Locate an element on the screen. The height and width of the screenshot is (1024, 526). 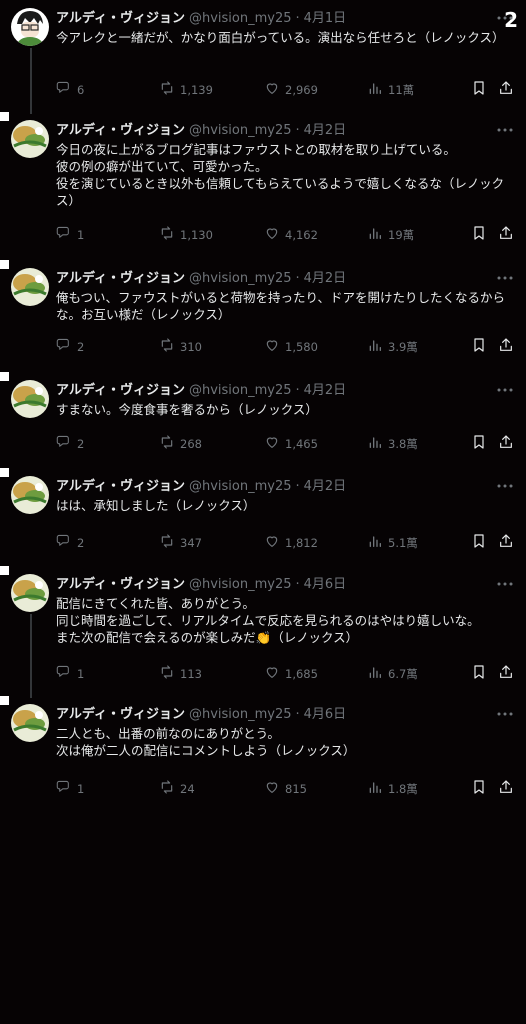
retweet-button: 113 is located at coordinates (180, 674).